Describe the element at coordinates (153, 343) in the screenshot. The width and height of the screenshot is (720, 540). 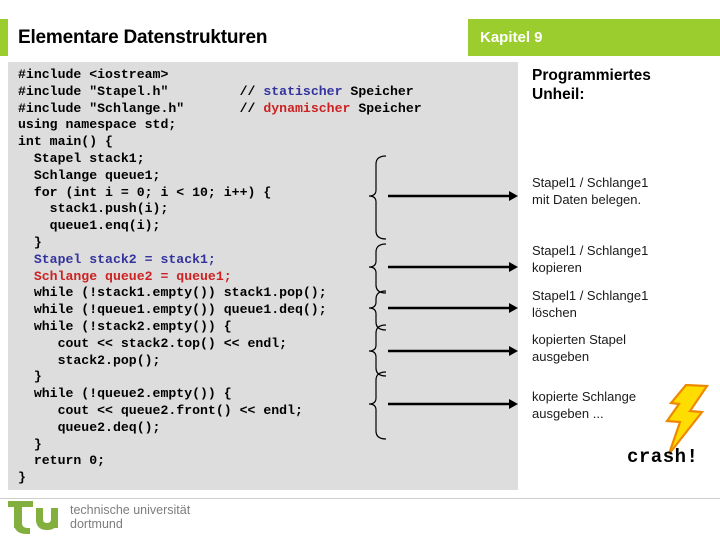
I see `code-text: cout << stack2.top() << endl;` at that location.